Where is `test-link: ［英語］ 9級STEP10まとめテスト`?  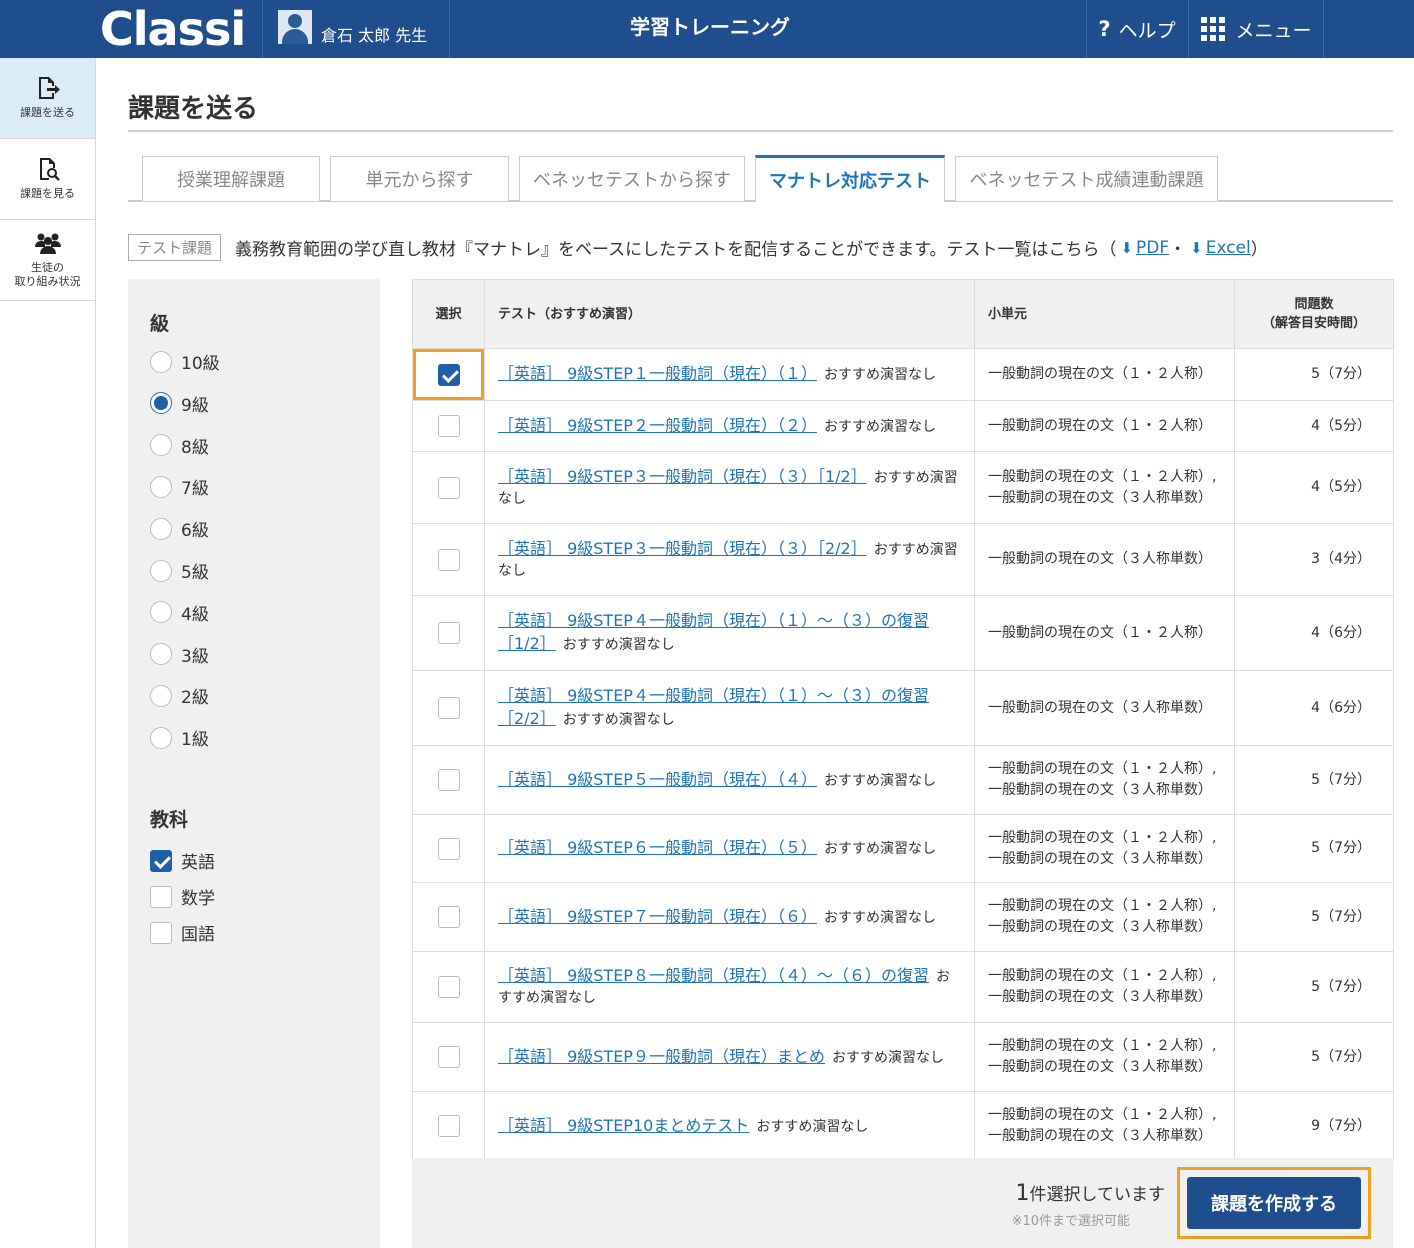 test-link: ［英語］ 9級STEP10まとめテスト is located at coordinates (623, 1125).